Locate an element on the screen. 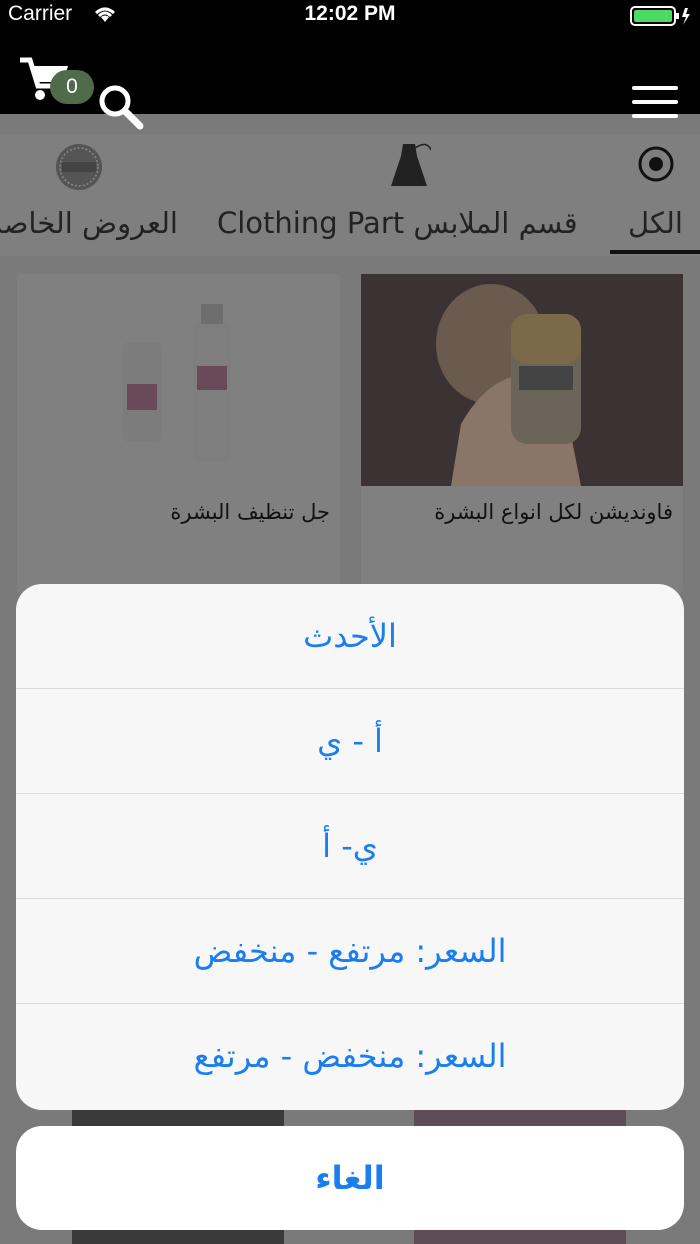  sort-option-z-a: ي- أ is located at coordinates (350, 846).